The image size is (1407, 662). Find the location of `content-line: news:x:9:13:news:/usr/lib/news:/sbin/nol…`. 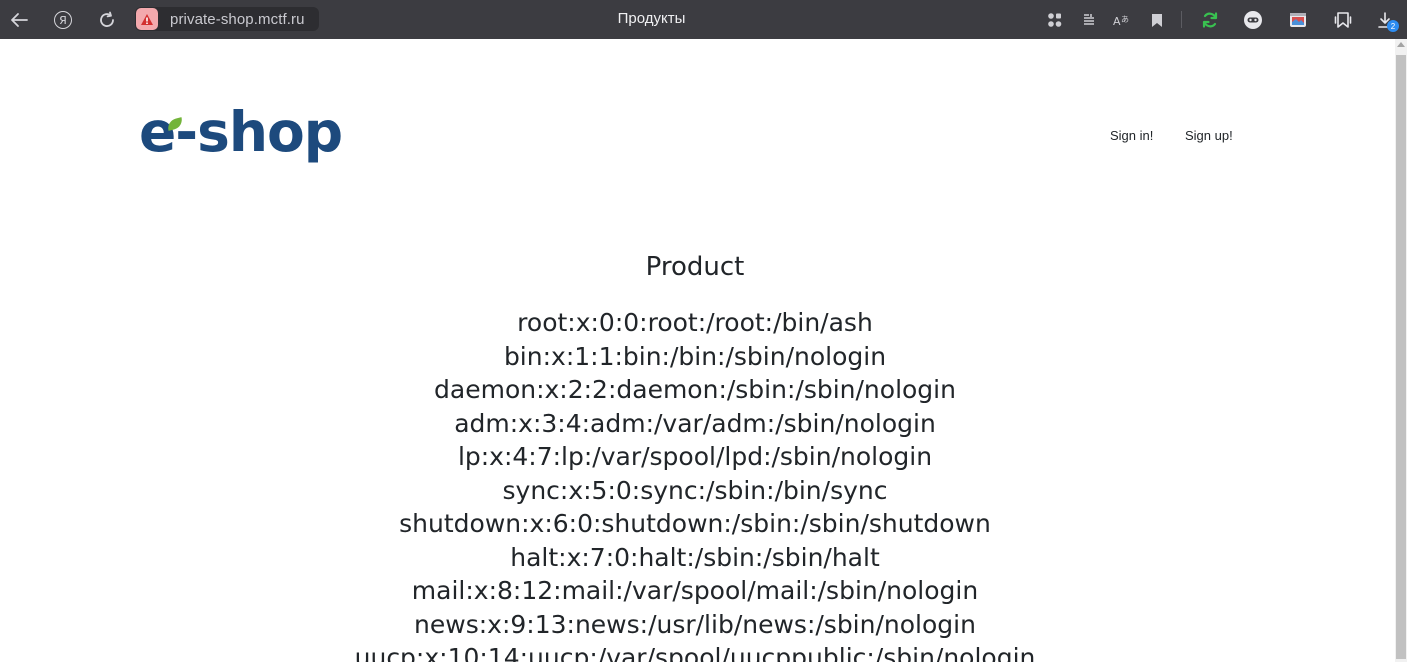

content-line: news:x:9:13:news:/usr/lib/news:/sbin/nol… is located at coordinates (695, 624).